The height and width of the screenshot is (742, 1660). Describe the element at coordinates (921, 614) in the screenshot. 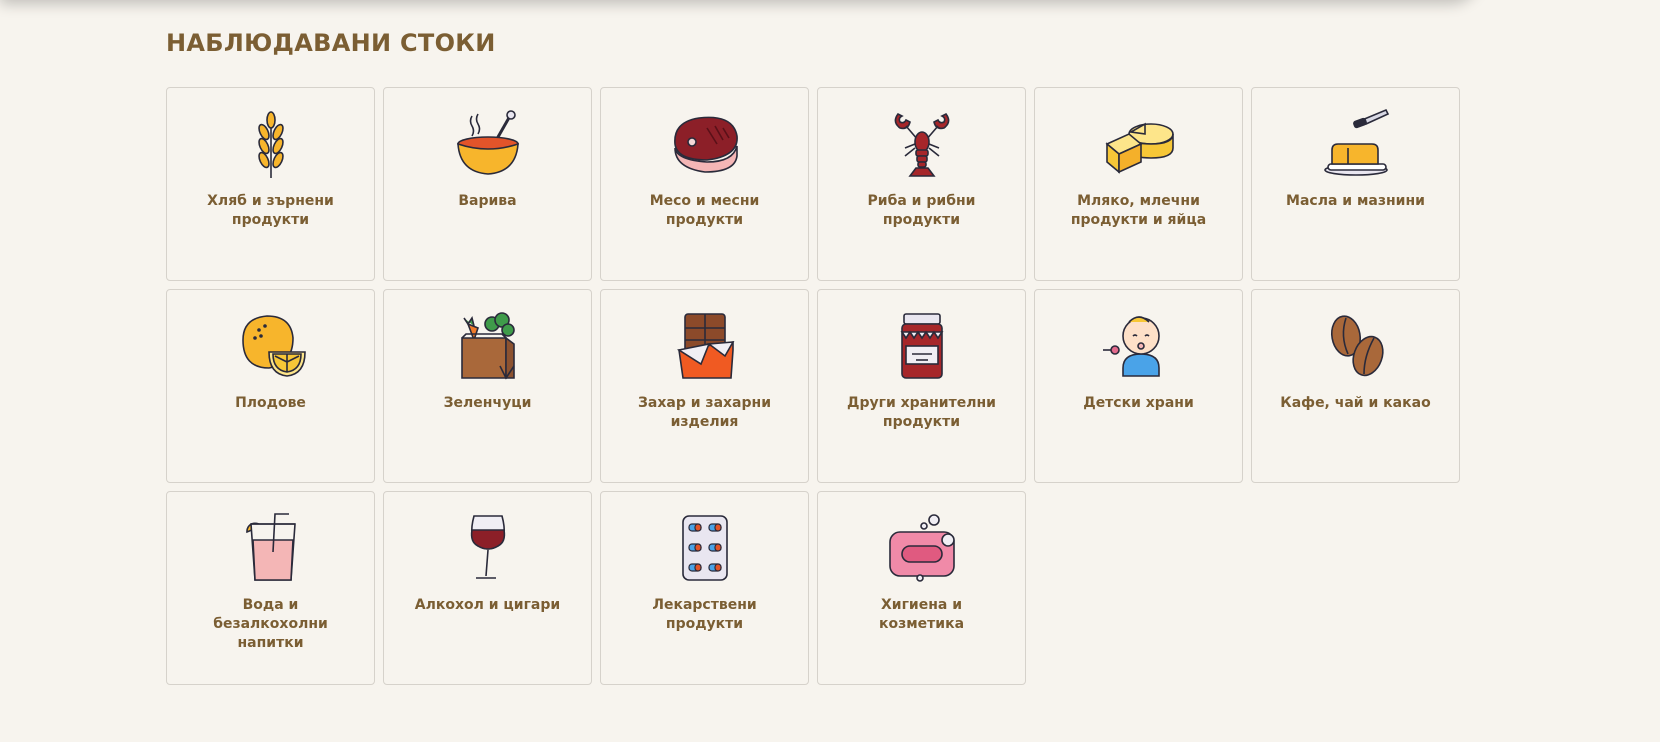

I see `category-label: Хигиена и козметика` at that location.